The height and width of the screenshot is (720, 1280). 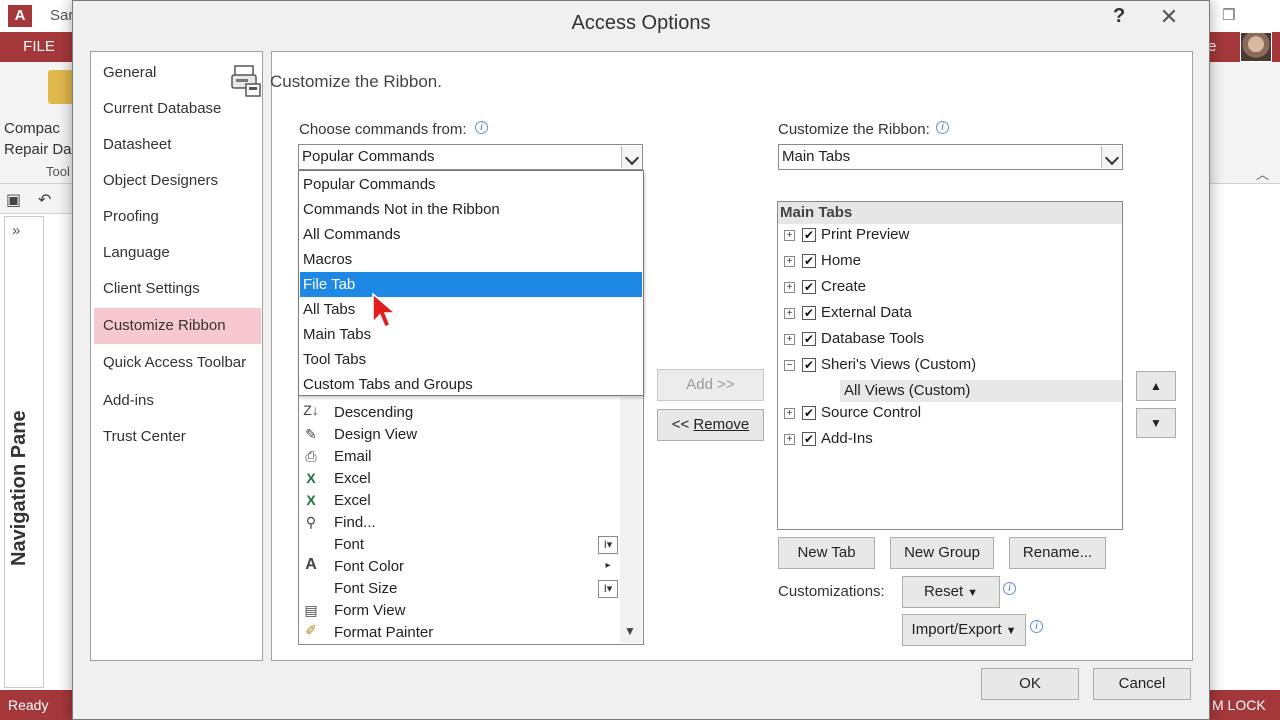 What do you see at coordinates (13, 200) in the screenshot?
I see `save-icon: ▣` at bounding box center [13, 200].